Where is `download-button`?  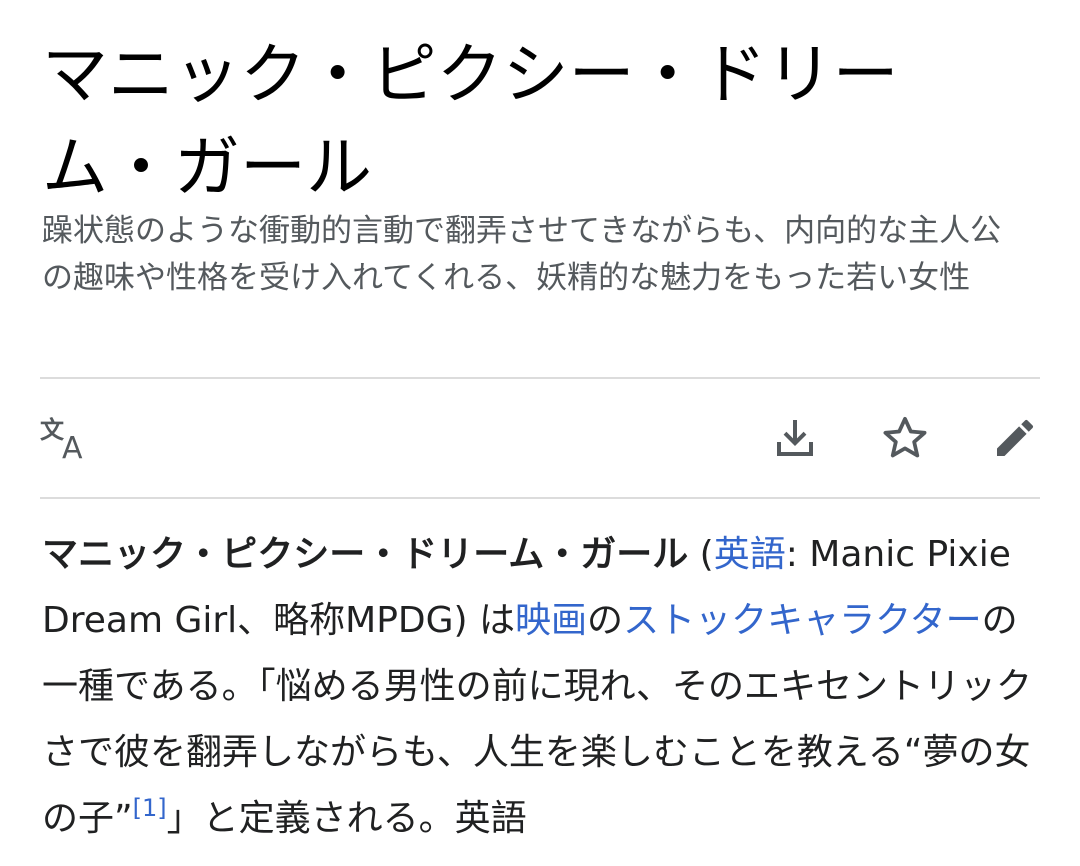
download-button is located at coordinates (795, 438).